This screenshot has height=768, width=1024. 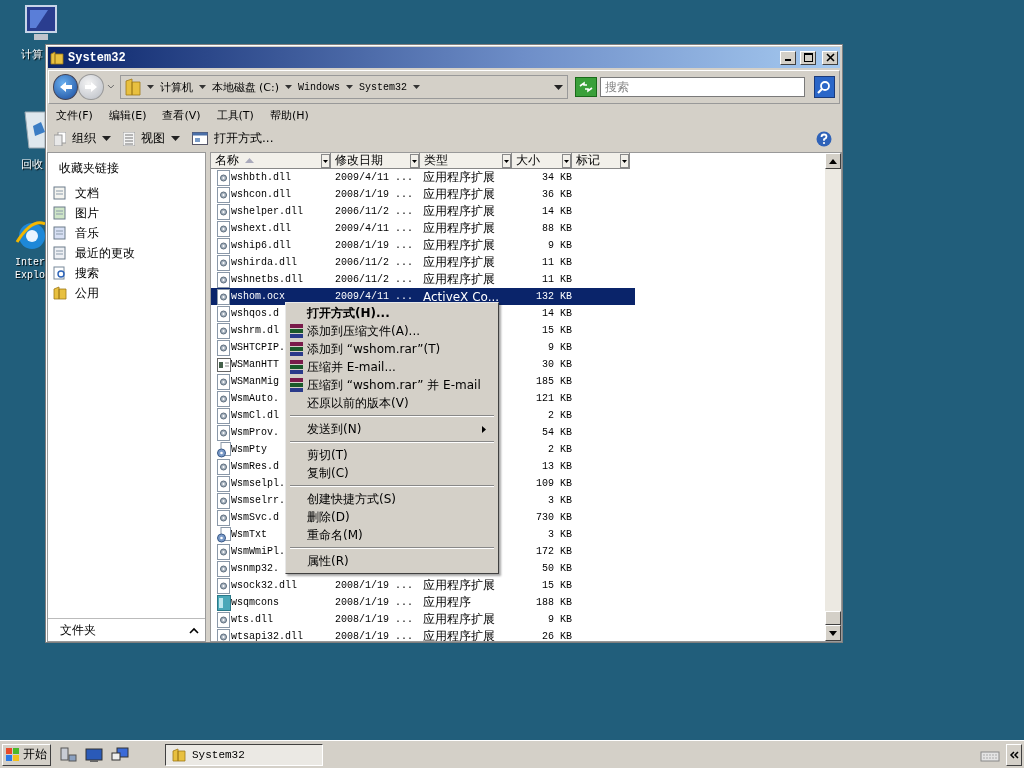 What do you see at coordinates (554, 296) in the screenshot?
I see `file-size: 132 KB` at bounding box center [554, 296].